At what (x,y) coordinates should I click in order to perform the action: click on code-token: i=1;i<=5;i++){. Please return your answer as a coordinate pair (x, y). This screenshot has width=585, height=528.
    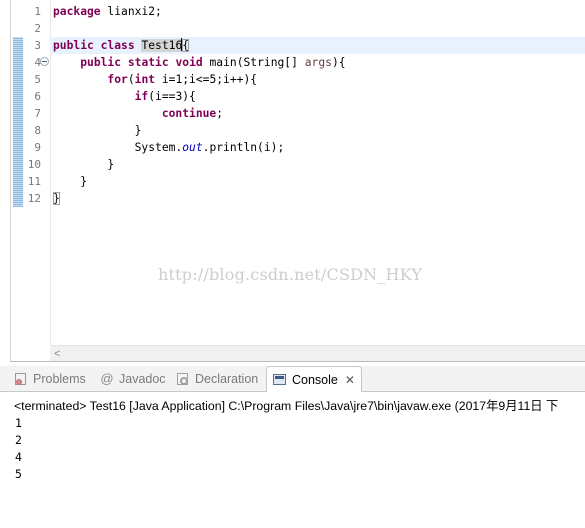
    Looking at the image, I should click on (206, 79).